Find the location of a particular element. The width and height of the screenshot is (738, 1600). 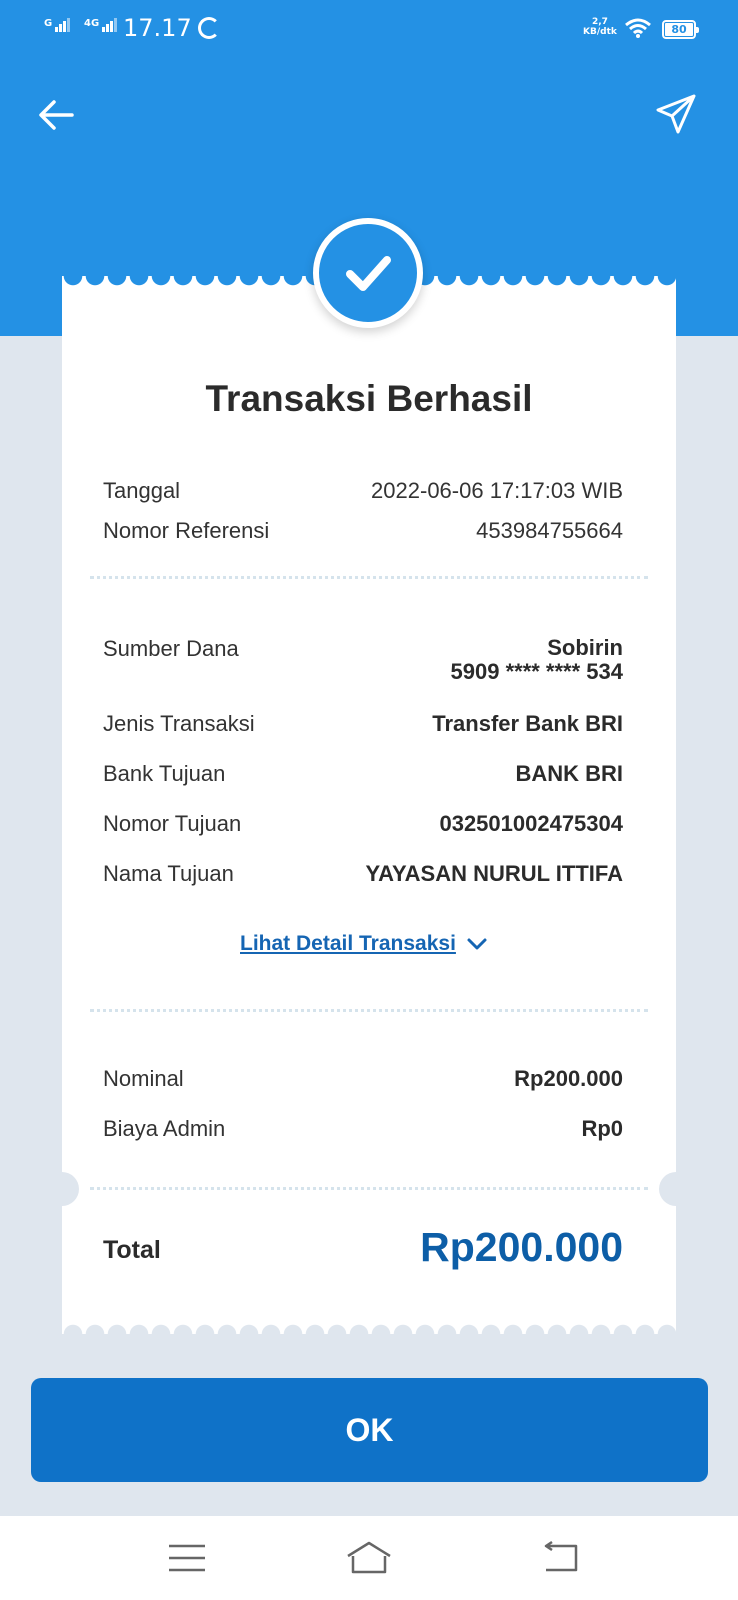

amount-row: Biaya Admin Rp0 is located at coordinates (363, 1129).